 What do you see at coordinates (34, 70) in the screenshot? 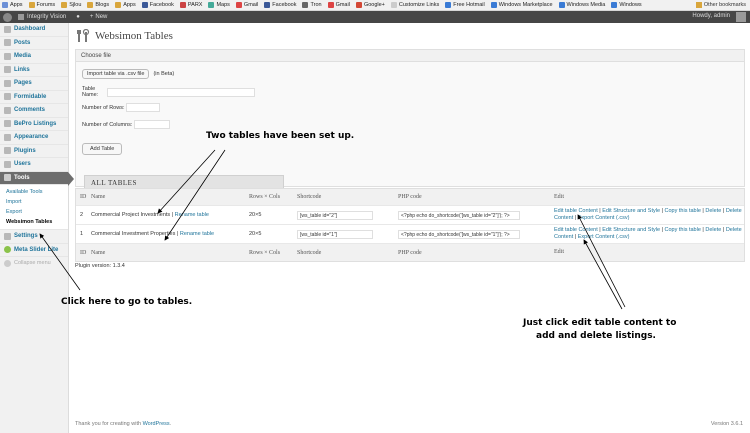
I see `sidebar-item-links: Links` at bounding box center [34, 70].